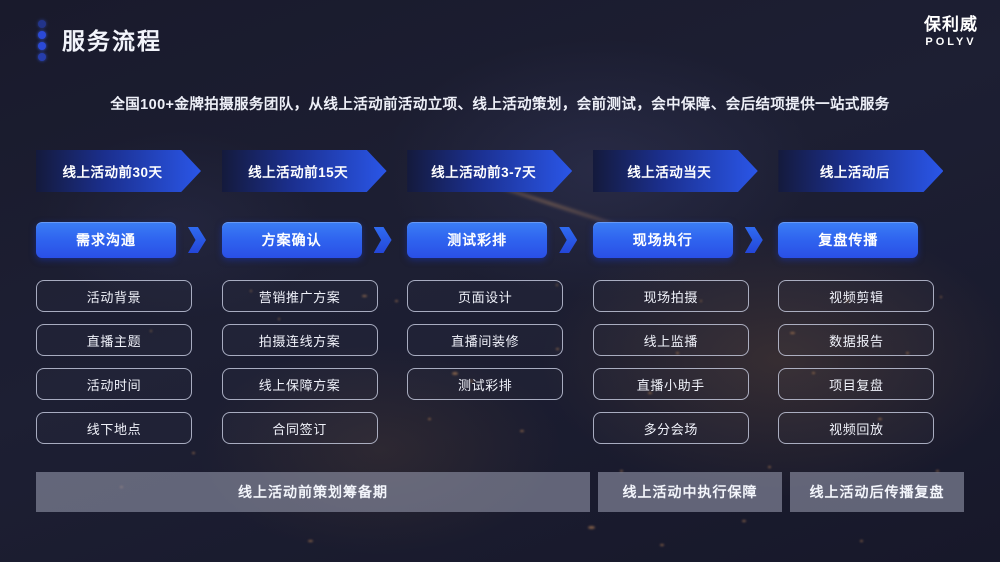 The width and height of the screenshot is (1000, 562). What do you see at coordinates (299, 384) in the screenshot?
I see `detail-item: 线上保障方案` at bounding box center [299, 384].